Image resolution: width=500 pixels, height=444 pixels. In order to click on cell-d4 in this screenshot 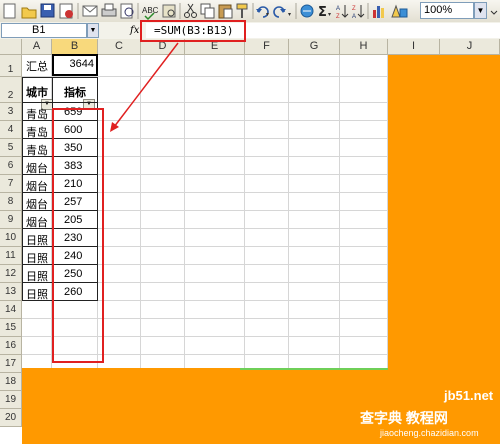, I will do `click(163, 130)`.